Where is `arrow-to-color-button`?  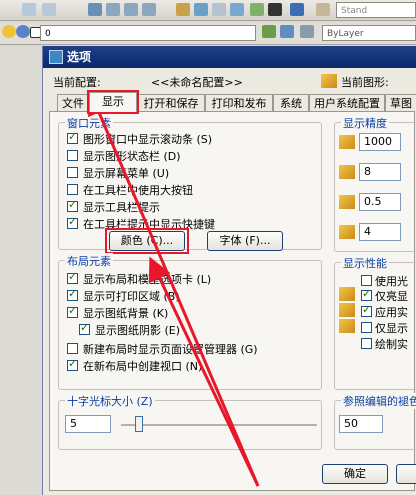
arrow-to-color-button is located at coordinates (204, 371).